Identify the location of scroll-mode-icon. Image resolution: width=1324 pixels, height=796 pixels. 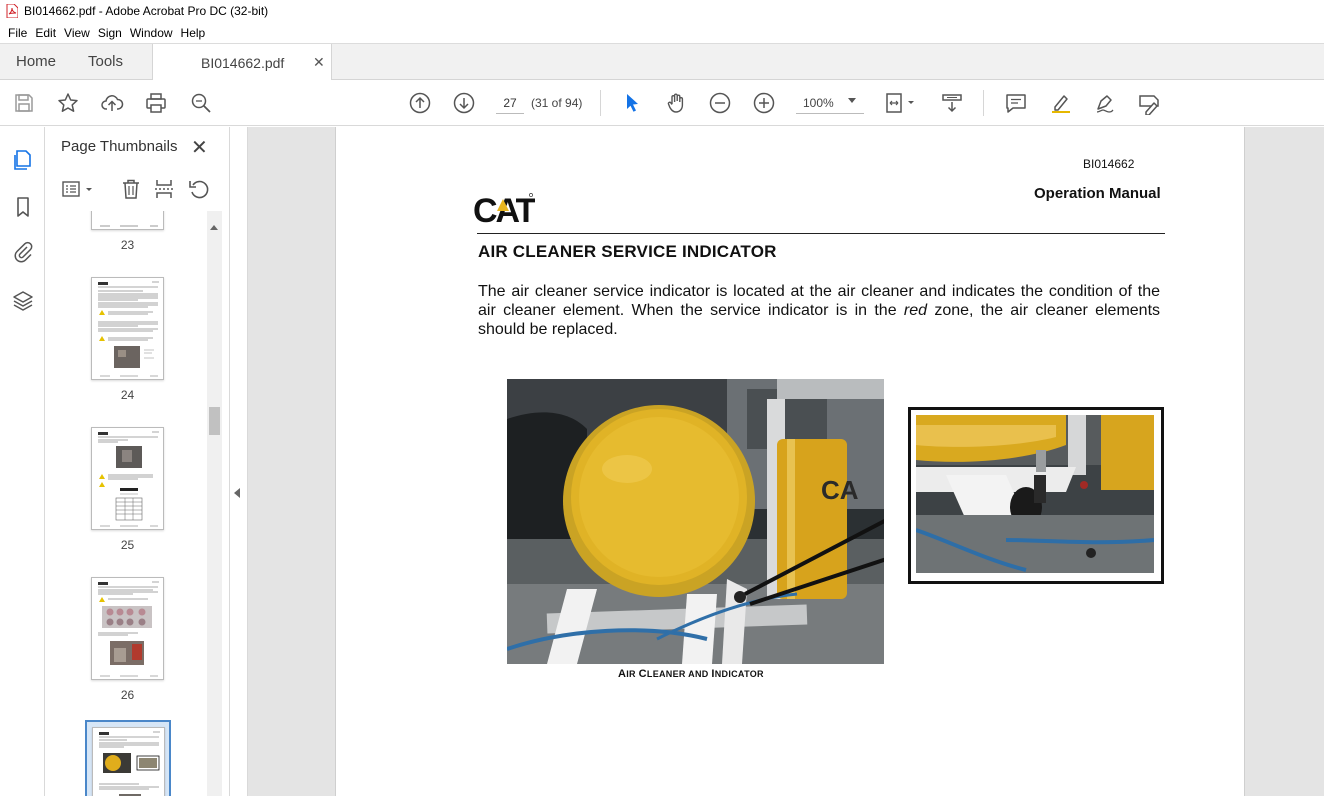
(952, 103).